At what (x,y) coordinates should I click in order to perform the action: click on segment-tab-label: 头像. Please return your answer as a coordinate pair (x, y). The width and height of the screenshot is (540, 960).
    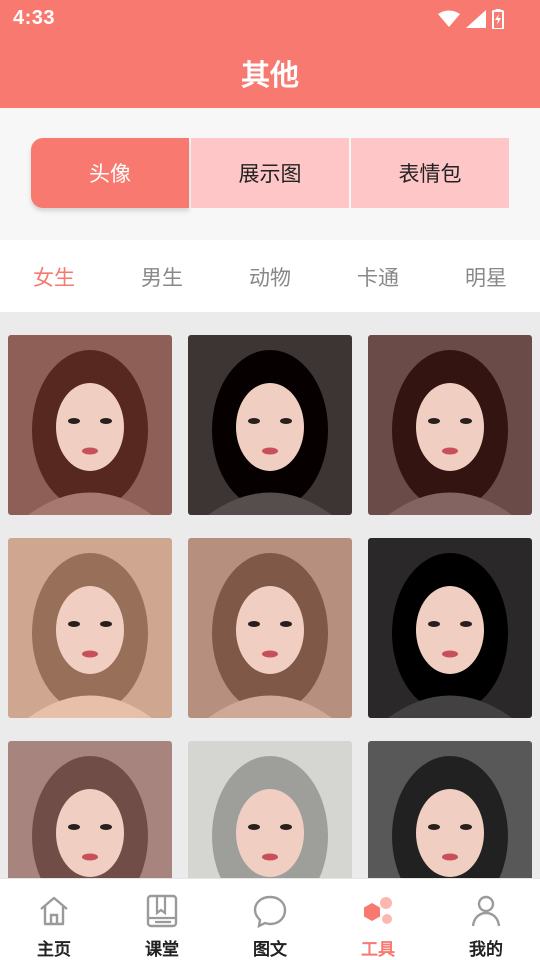
    Looking at the image, I should click on (110, 174).